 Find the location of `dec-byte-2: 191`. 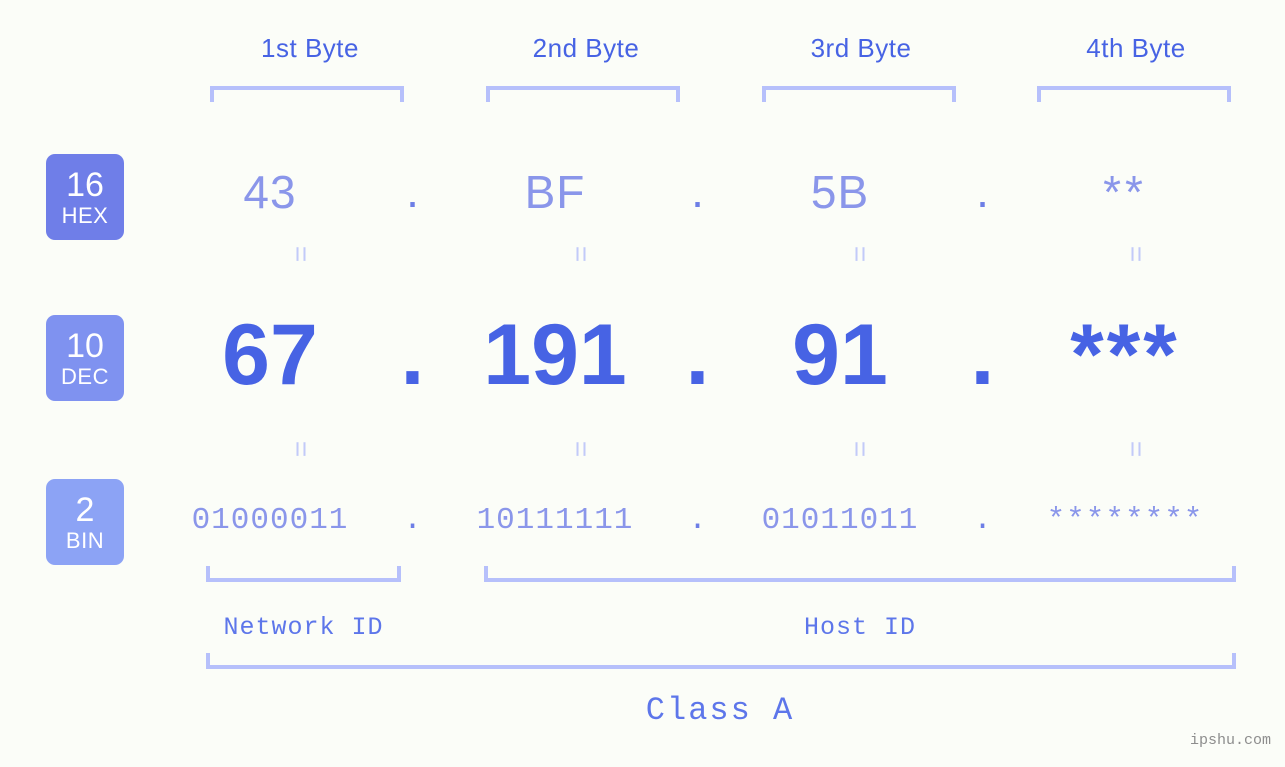

dec-byte-2: 191 is located at coordinates (555, 354).